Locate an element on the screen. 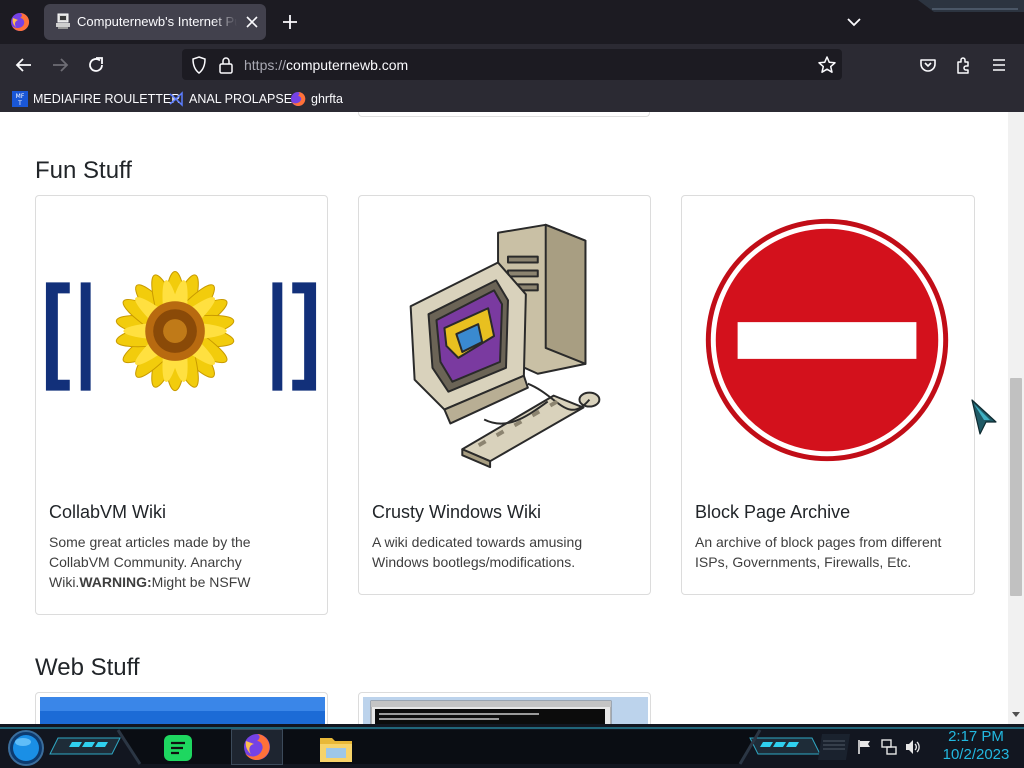 This screenshot has width=1024, height=768. card-title: Crusty Windows Wiki is located at coordinates (456, 512).